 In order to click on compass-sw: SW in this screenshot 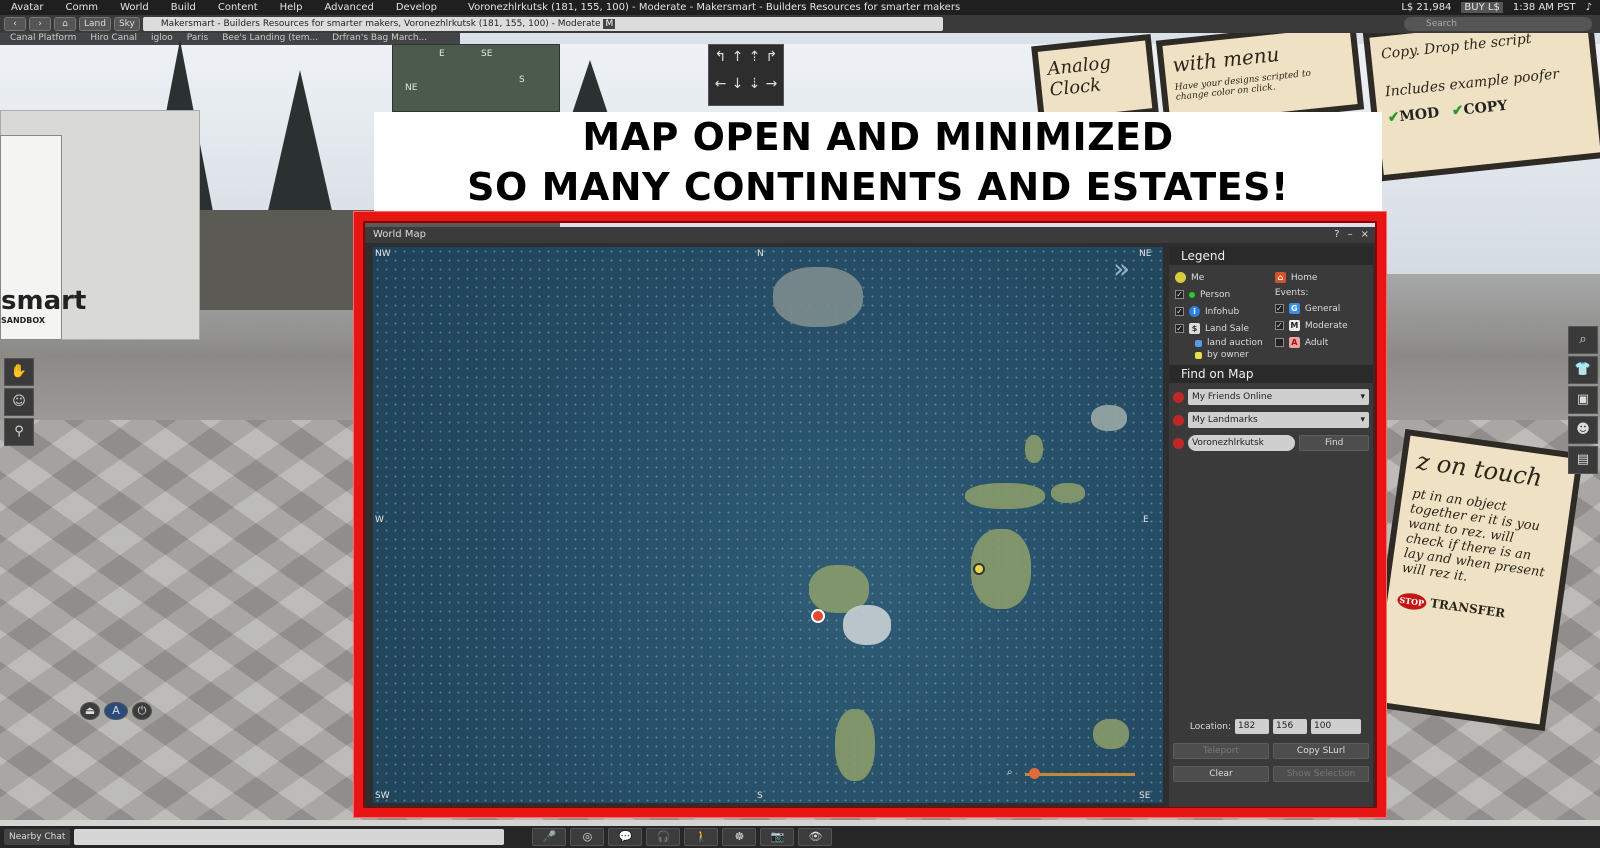, I will do `click(382, 796)`.